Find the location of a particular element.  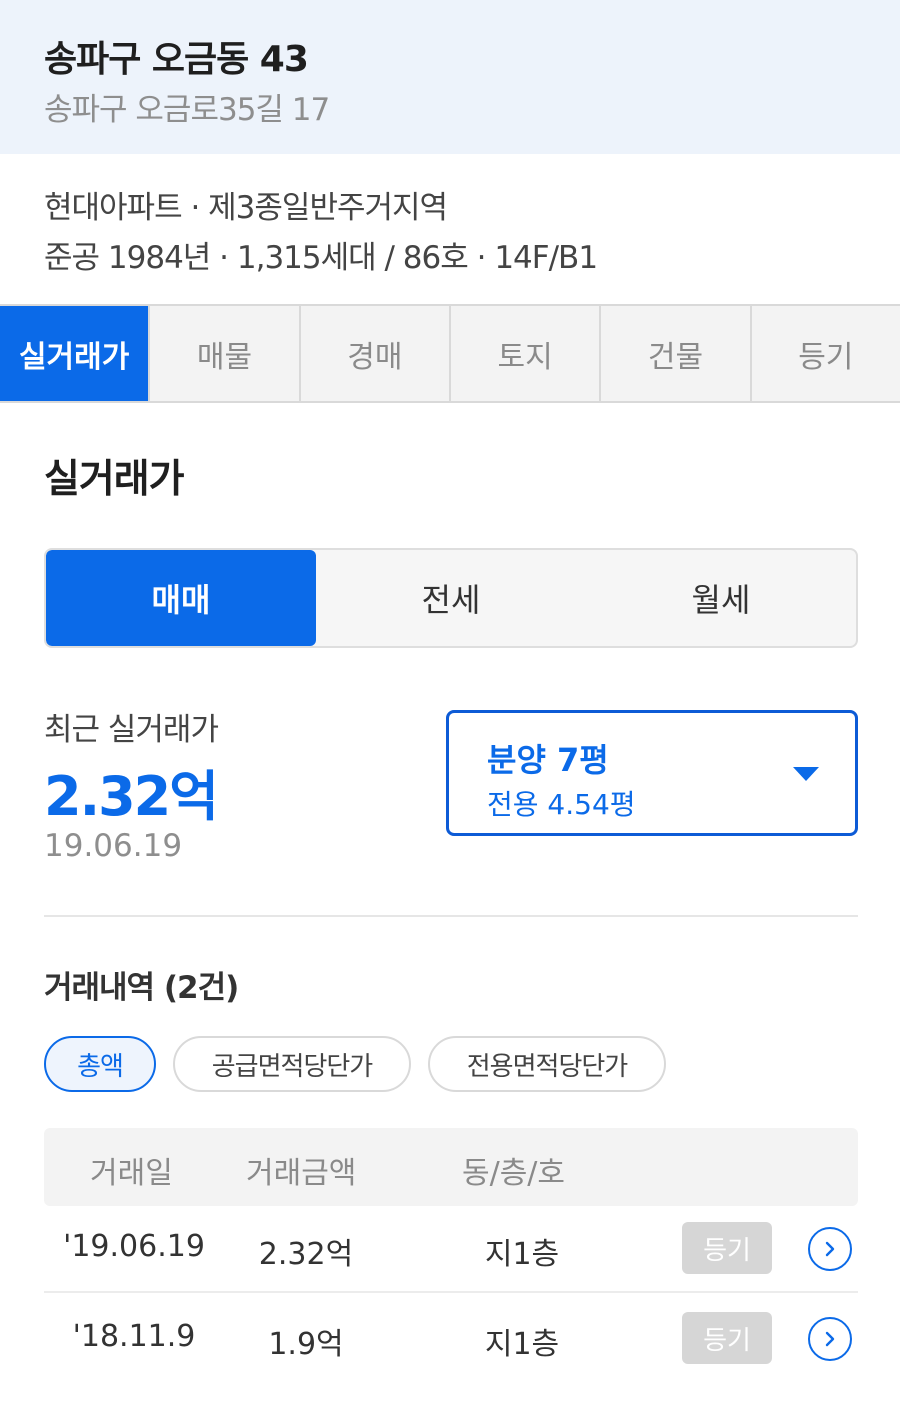

deal-type-segment: 매매 전세 월세 is located at coordinates (451, 598).